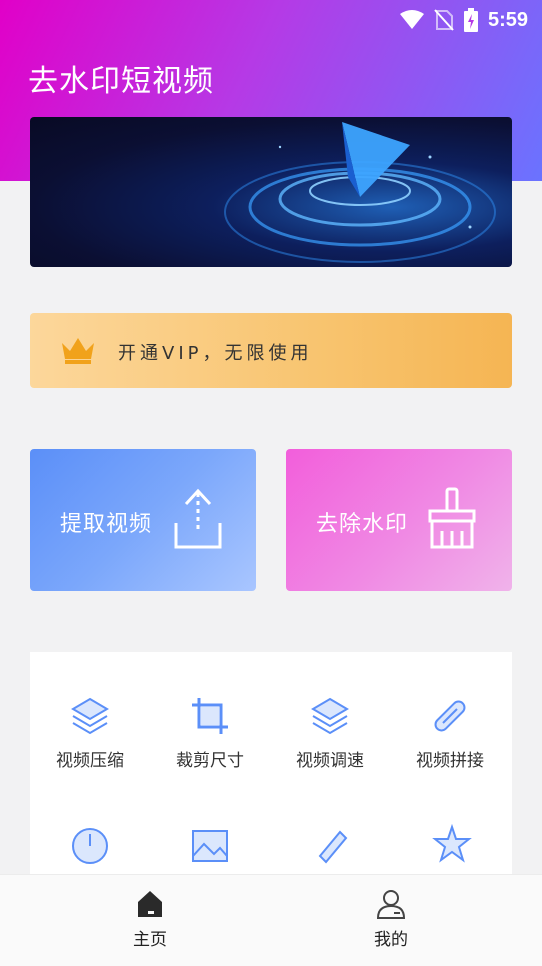 The width and height of the screenshot is (542, 966). I want to click on tool-label: 裁剪尺寸, so click(210, 761).